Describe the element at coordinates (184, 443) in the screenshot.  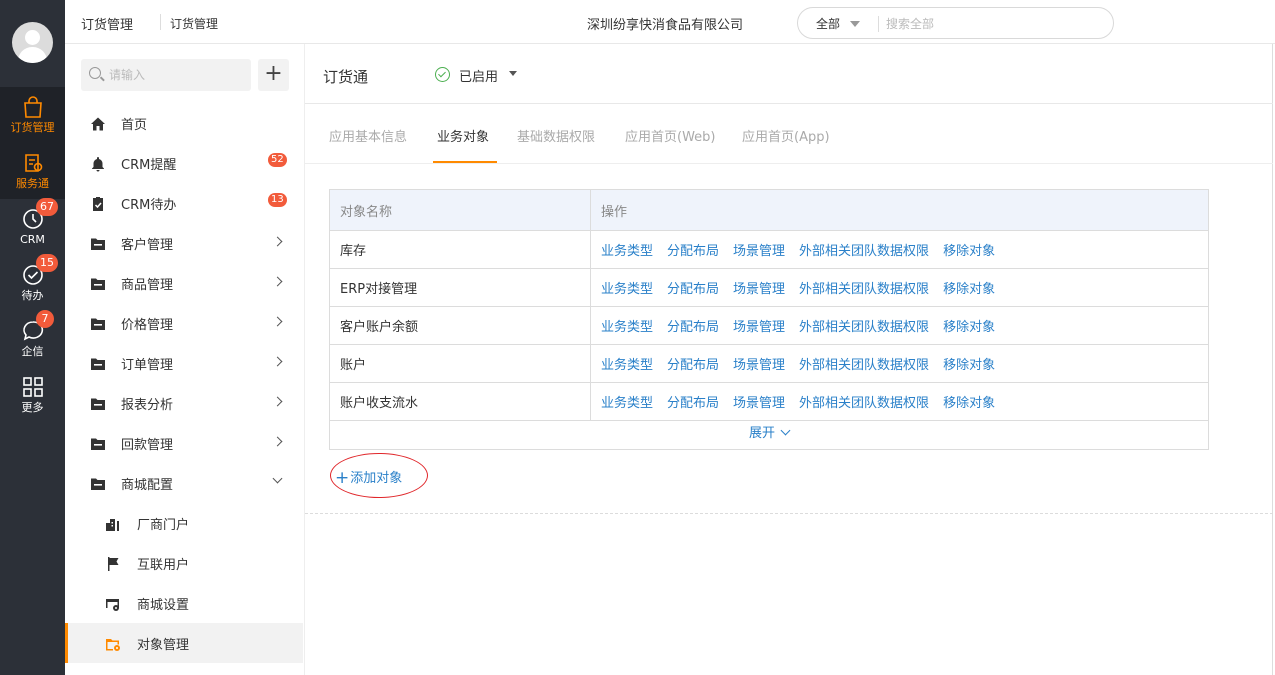
I see `sidebar-item-payment: 回款管理` at that location.